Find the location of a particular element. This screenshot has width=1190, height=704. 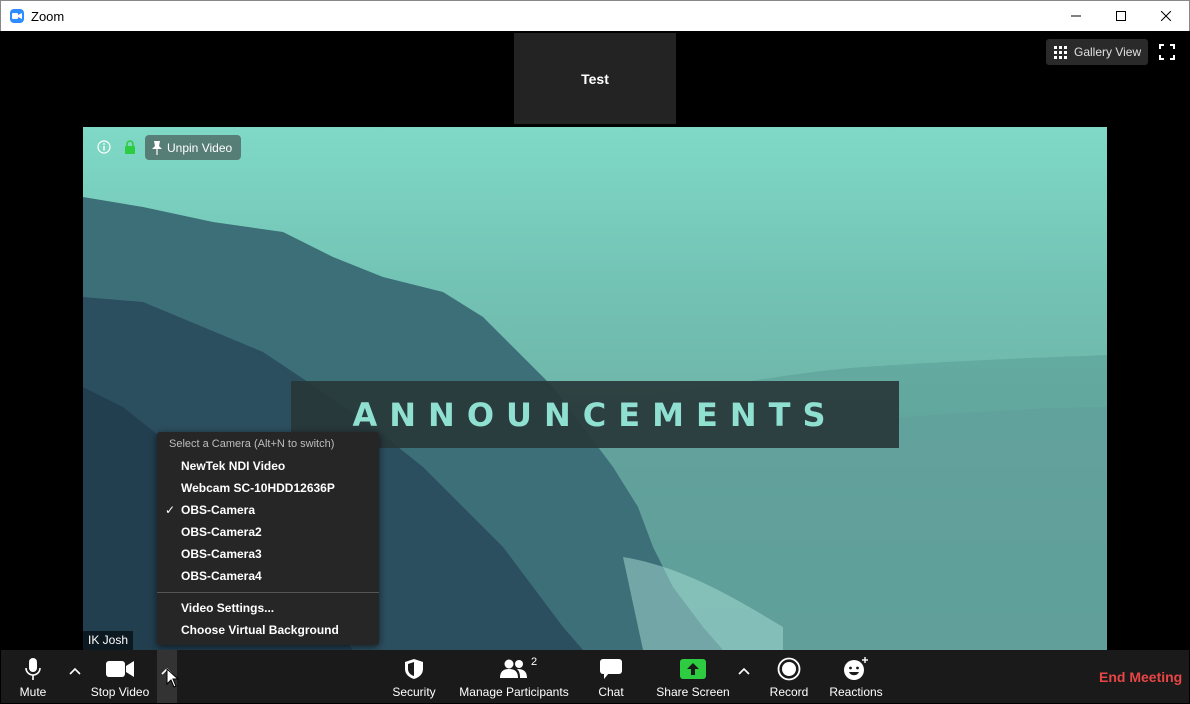

participants-icon is located at coordinates (513, 668).